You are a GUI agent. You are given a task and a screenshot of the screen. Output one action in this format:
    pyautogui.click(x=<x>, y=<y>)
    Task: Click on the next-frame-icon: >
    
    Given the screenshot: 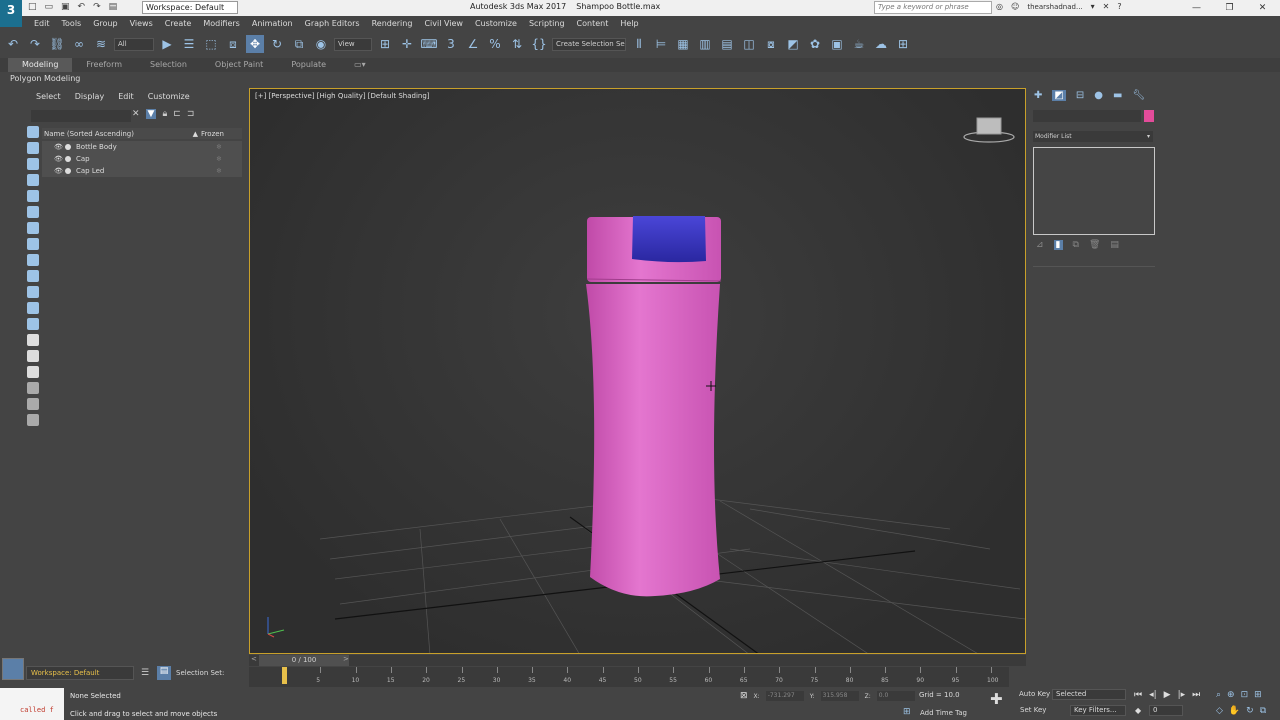 What is the action you would take?
    pyautogui.click(x=346, y=659)
    